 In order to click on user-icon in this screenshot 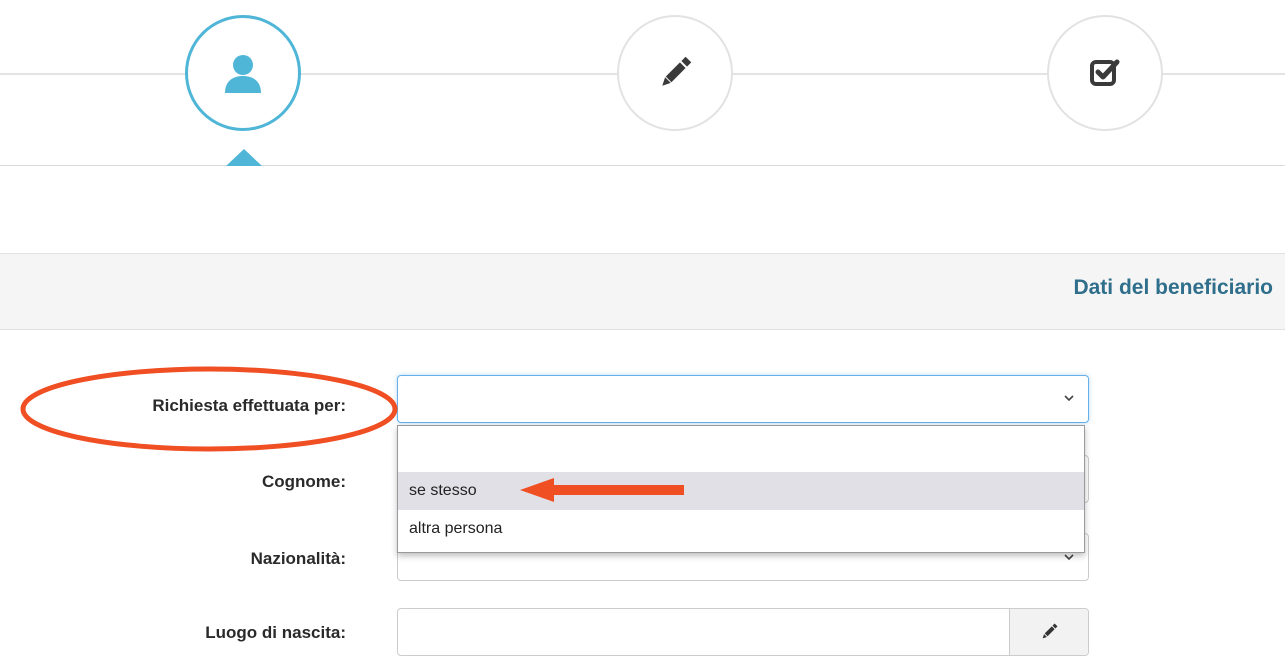, I will do `click(243, 74)`.